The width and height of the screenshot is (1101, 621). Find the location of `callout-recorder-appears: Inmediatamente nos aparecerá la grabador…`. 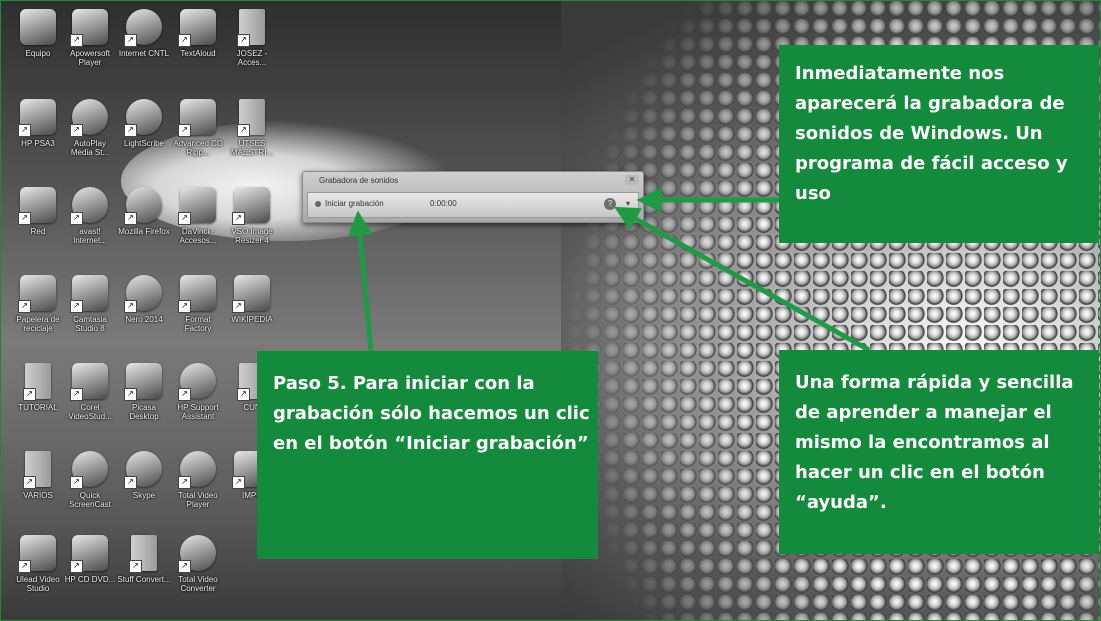

callout-recorder-appears: Inmediatamente nos aparecerá la grabador… is located at coordinates (939, 144).